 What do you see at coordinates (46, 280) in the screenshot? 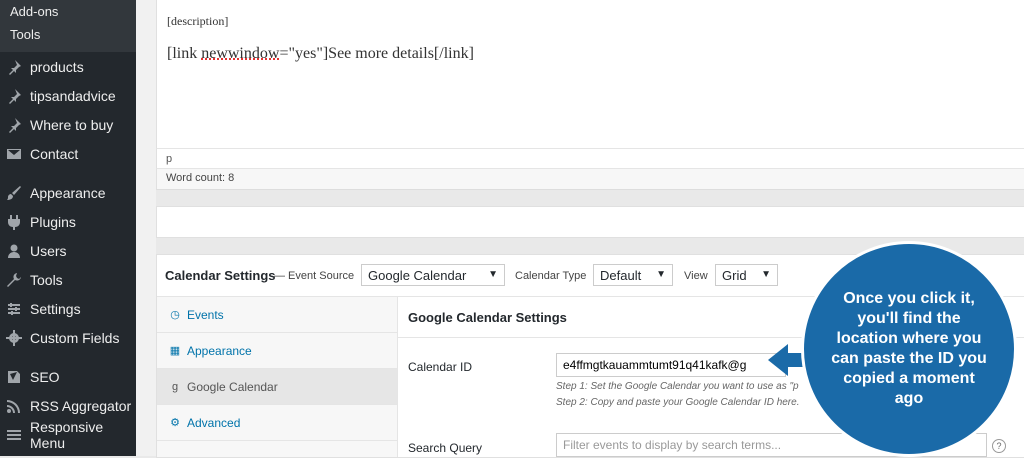
I see `sidebar-item-label: Tools` at bounding box center [46, 280].